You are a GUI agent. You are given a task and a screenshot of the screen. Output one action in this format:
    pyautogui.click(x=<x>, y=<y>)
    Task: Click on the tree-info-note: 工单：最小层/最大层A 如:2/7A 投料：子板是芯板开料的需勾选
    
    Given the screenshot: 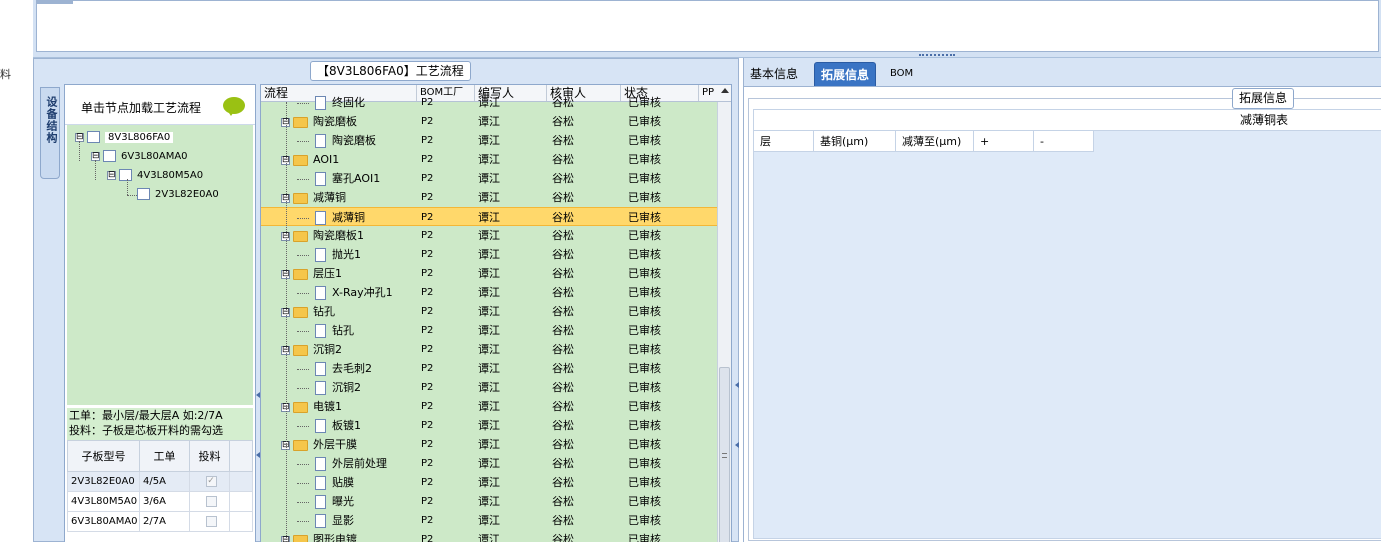 What is the action you would take?
    pyautogui.click(x=160, y=424)
    